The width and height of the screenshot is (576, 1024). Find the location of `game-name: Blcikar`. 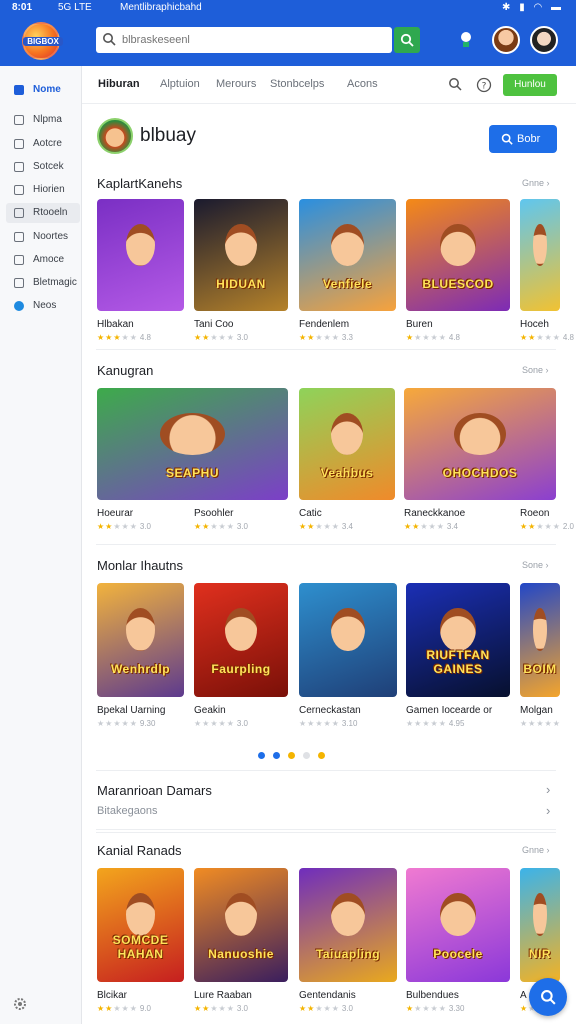

game-name: Blcikar is located at coordinates (112, 995).